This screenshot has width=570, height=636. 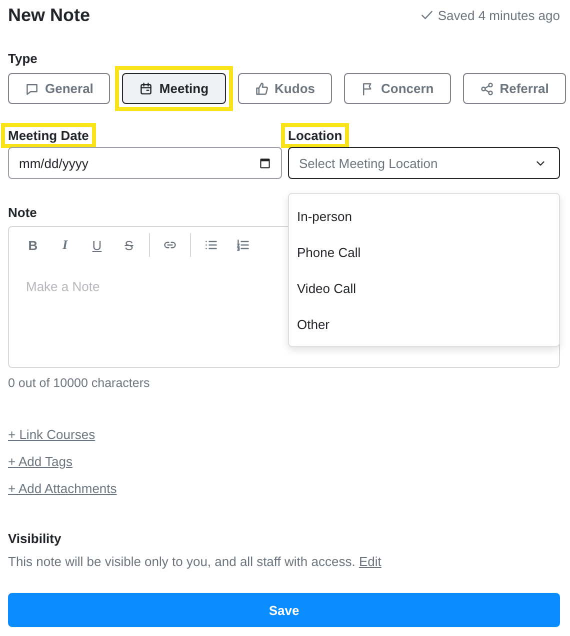 What do you see at coordinates (22, 212) in the screenshot?
I see `field-label: Note` at bounding box center [22, 212].